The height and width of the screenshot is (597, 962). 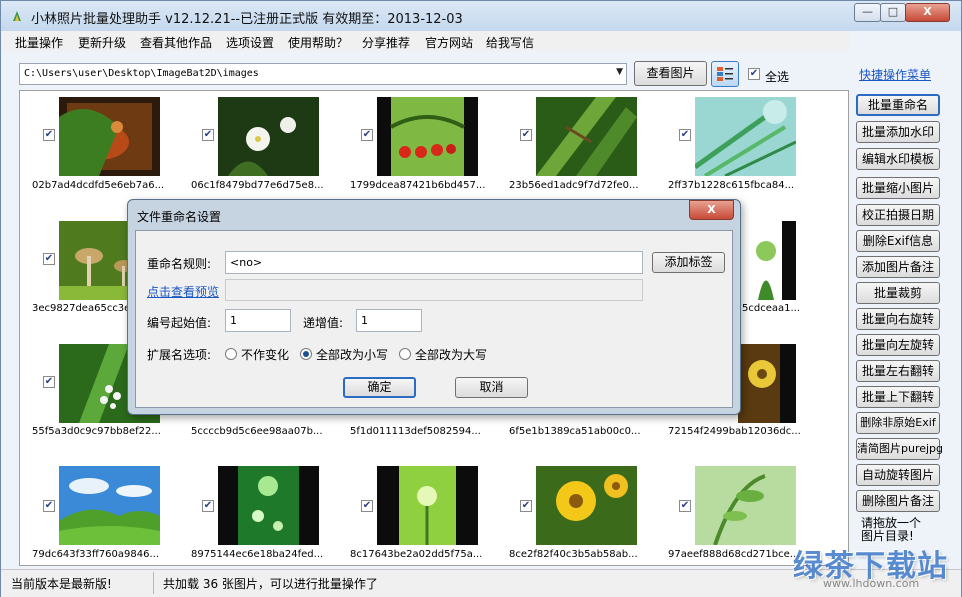 What do you see at coordinates (306, 354) in the screenshot?
I see `ext-lowercase-radio` at bounding box center [306, 354].